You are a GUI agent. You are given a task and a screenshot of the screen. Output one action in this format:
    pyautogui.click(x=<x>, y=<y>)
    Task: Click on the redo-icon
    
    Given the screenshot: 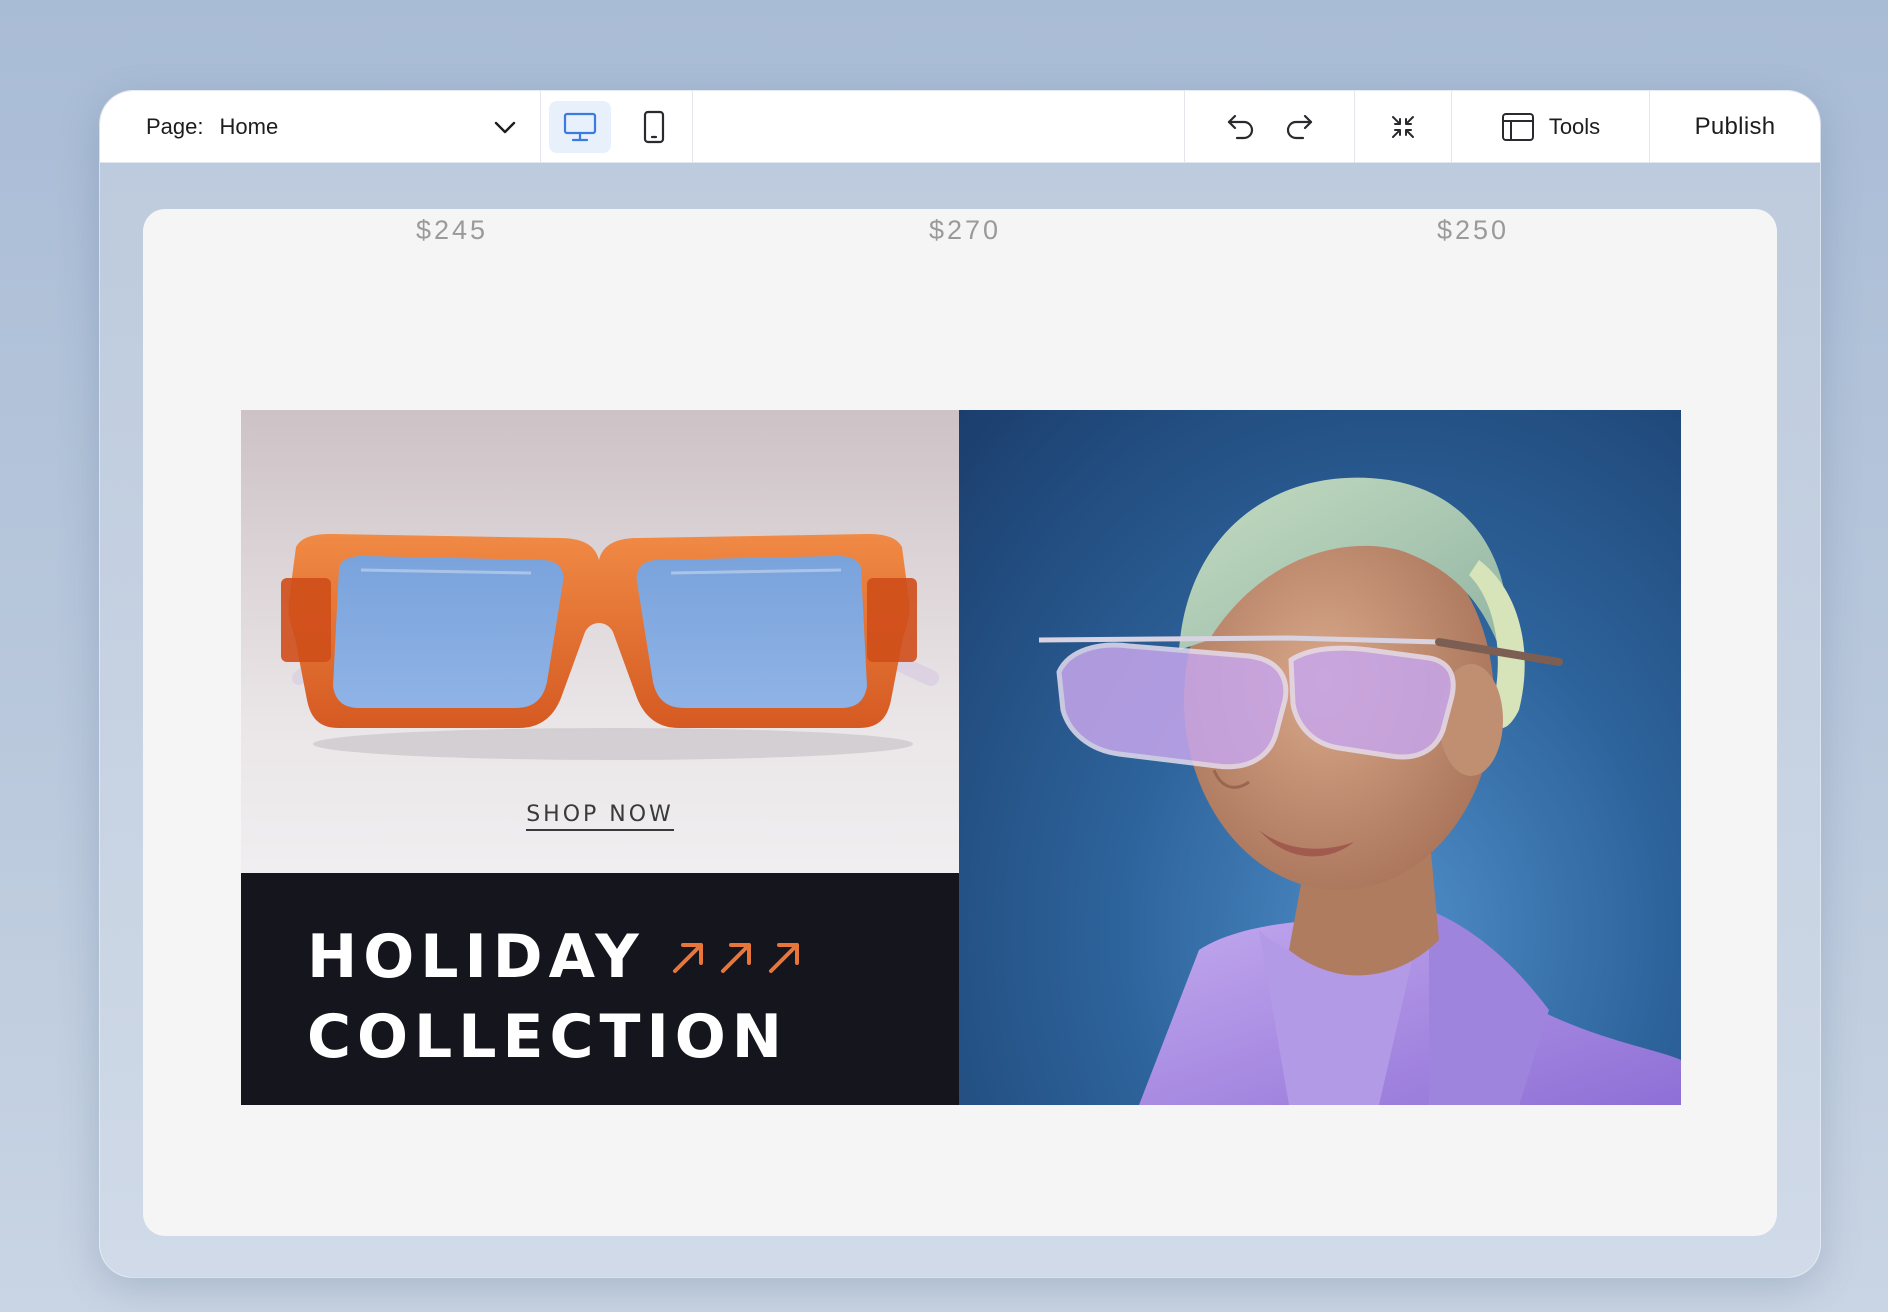 What is the action you would take?
    pyautogui.click(x=1299, y=126)
    